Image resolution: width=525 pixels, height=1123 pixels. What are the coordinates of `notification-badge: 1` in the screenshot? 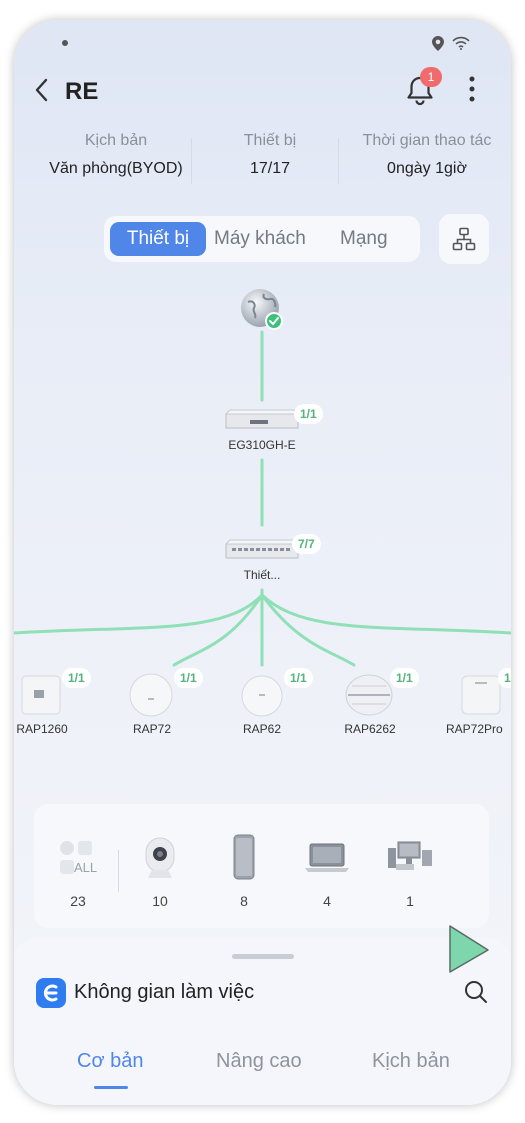 It's located at (431, 77).